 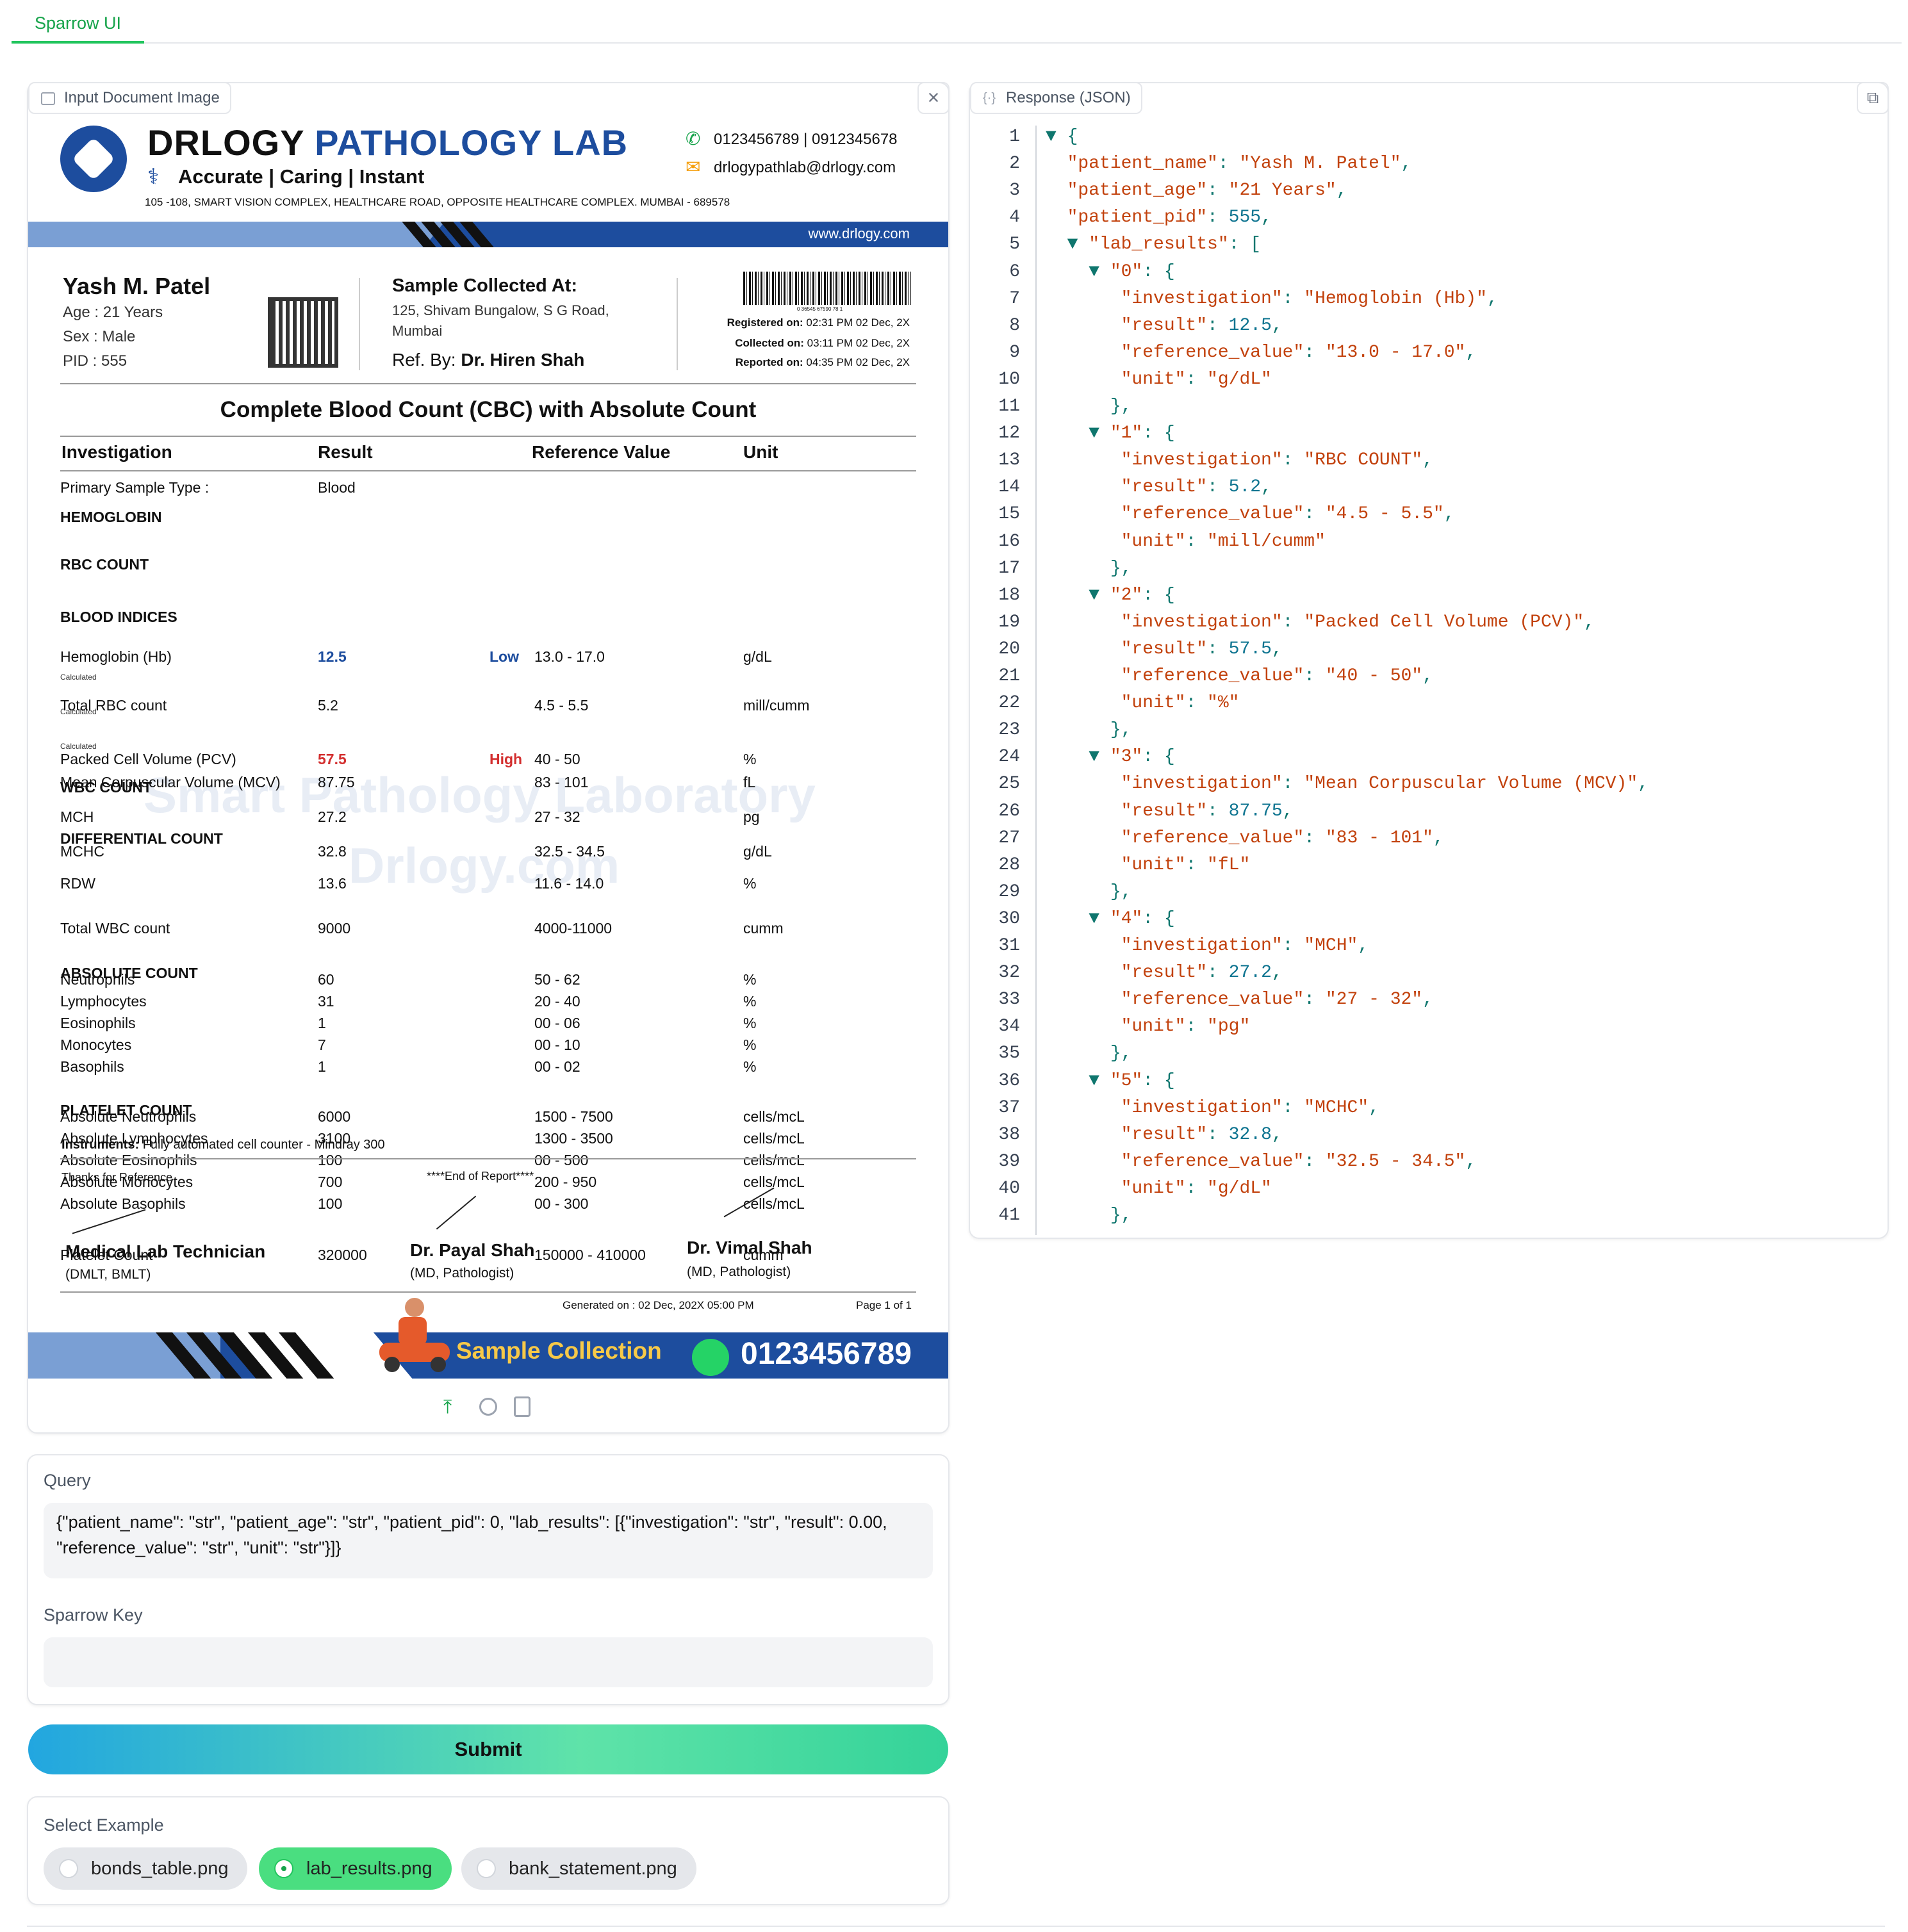 What do you see at coordinates (170, 782) in the screenshot?
I see `result-name: Mean Corpuscular Volume (MCV)` at bounding box center [170, 782].